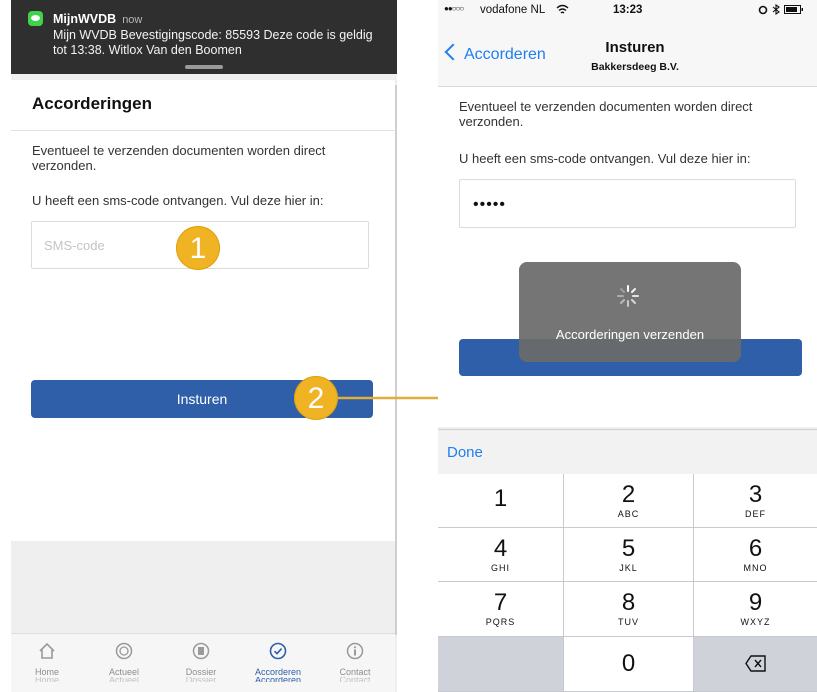 The width and height of the screenshot is (817, 692). Describe the element at coordinates (635, 47) in the screenshot. I see `nav-title: Insturen` at that location.